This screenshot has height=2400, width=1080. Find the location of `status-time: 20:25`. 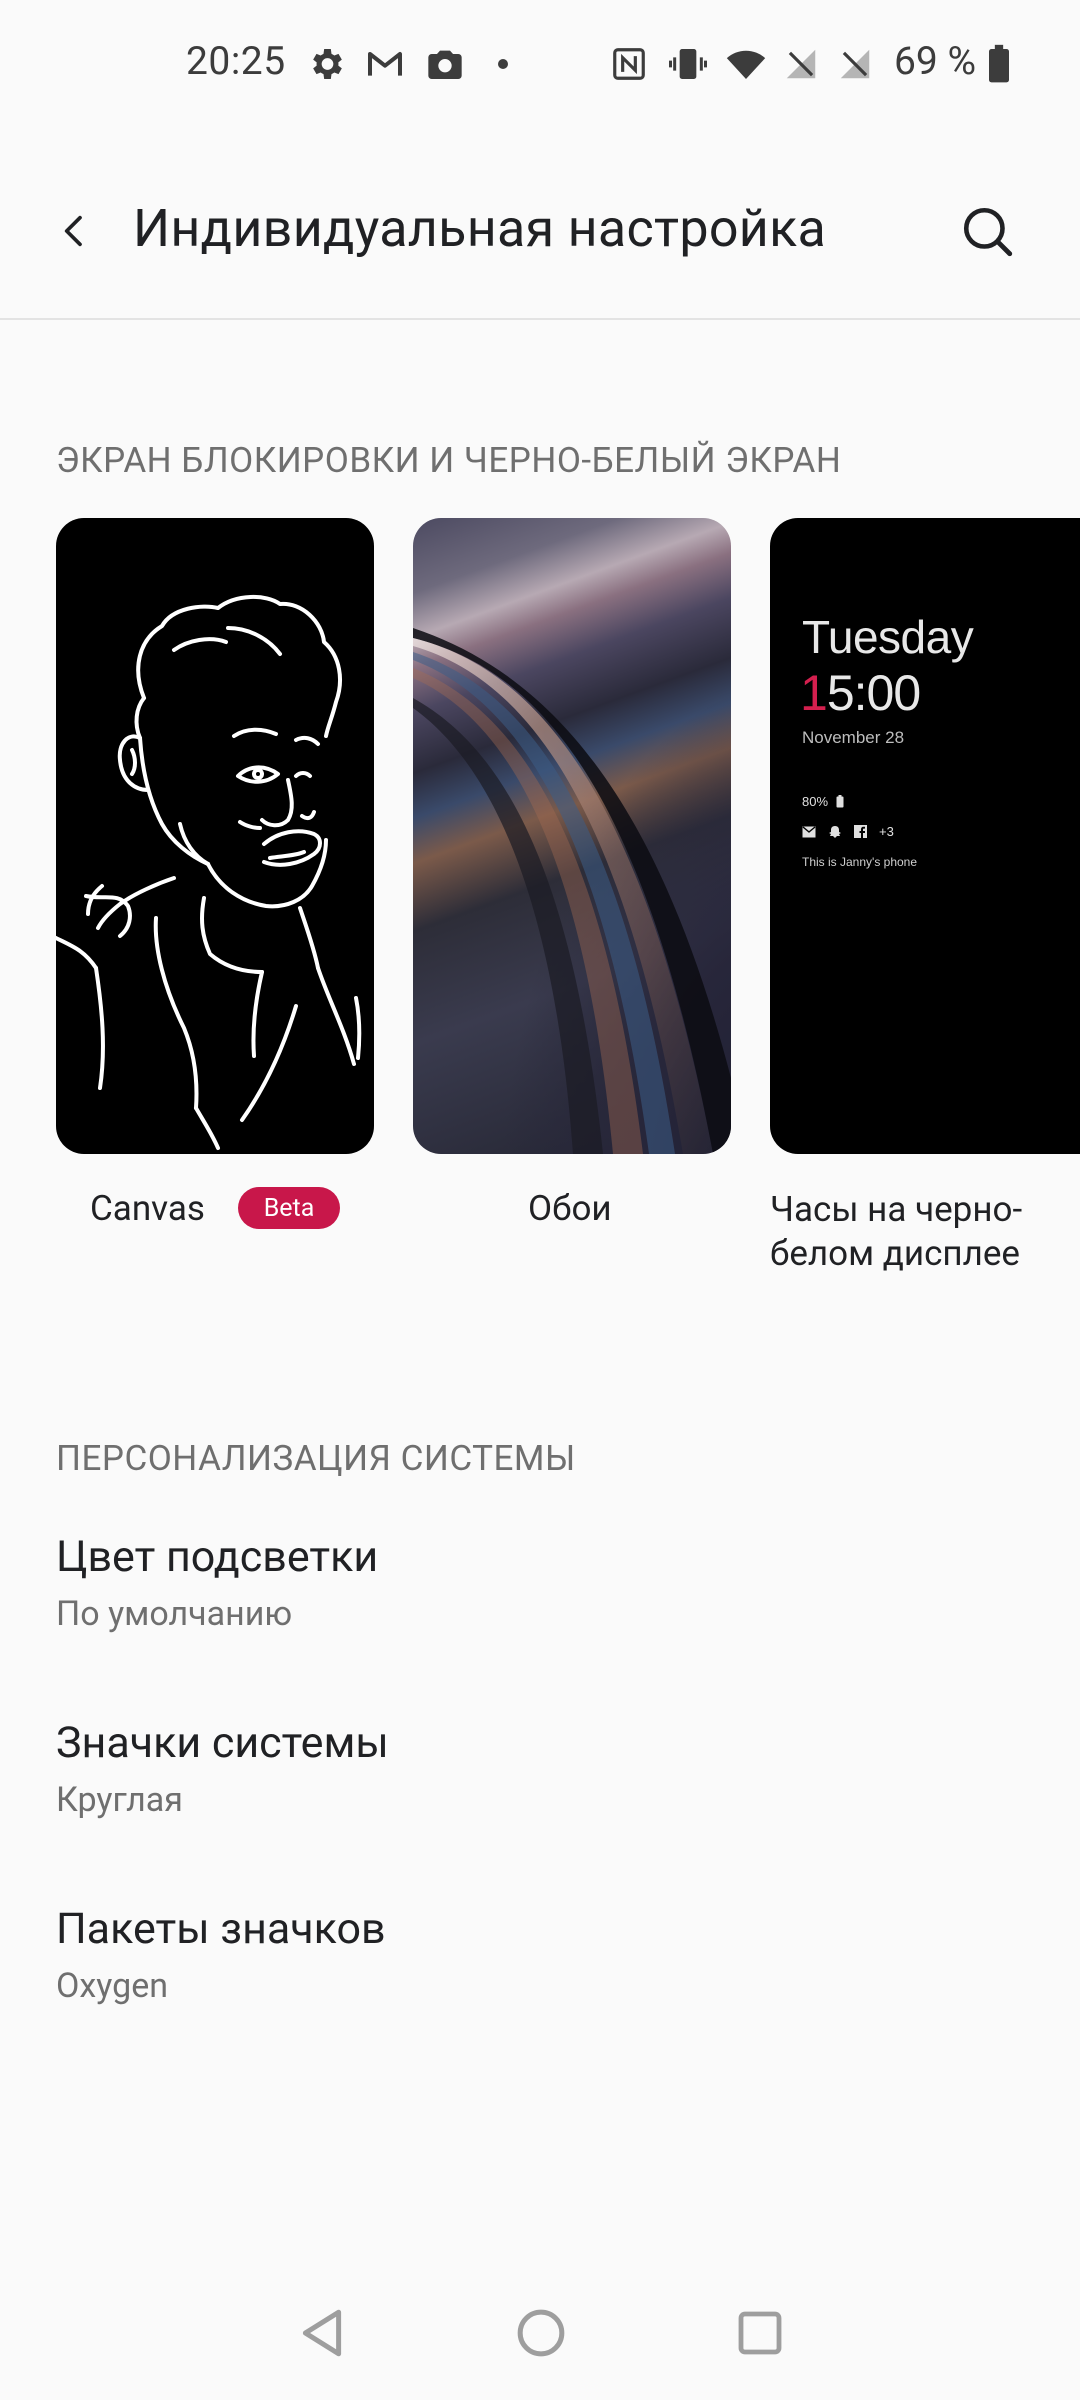

status-time: 20:25 is located at coordinates (236, 61).